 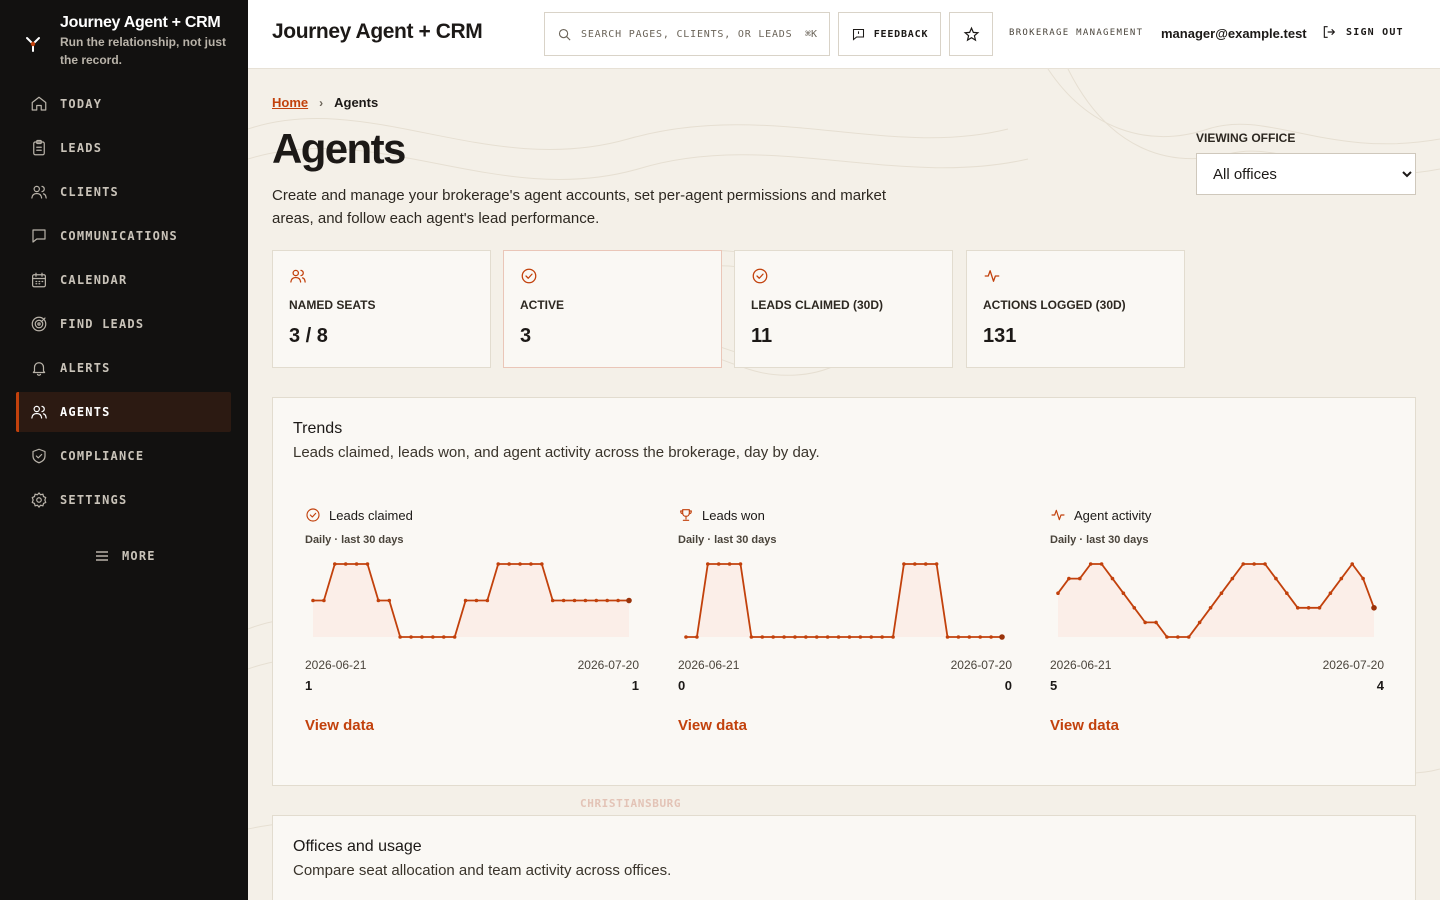 What do you see at coordinates (123, 412) in the screenshot?
I see `sidebar-item-agents: AGENTS` at bounding box center [123, 412].